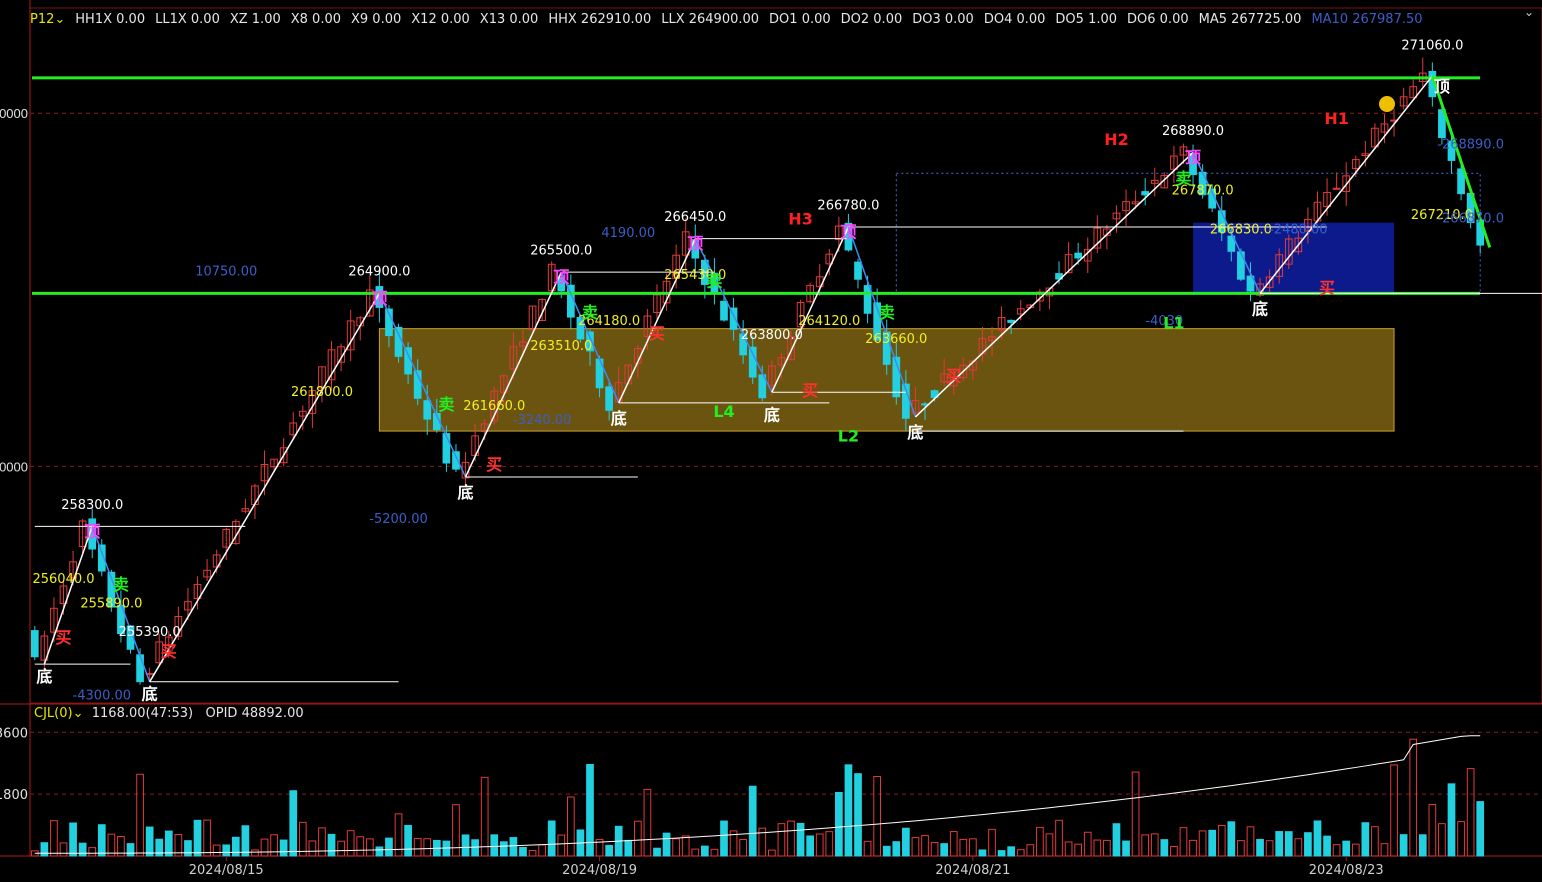 The height and width of the screenshot is (882, 1542). What do you see at coordinates (829, 321) in the screenshot?
I see `price-label: 264120.0` at bounding box center [829, 321].